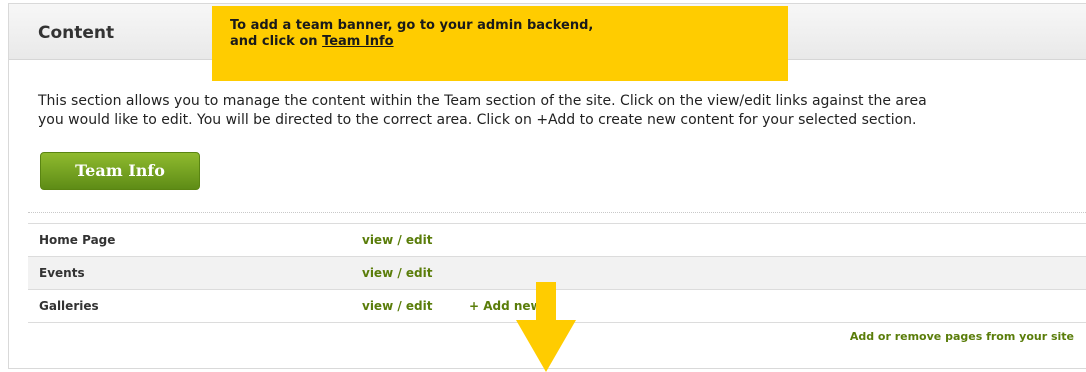 This screenshot has height=372, width=1086. I want to click on table-spacer, so click(557, 218).